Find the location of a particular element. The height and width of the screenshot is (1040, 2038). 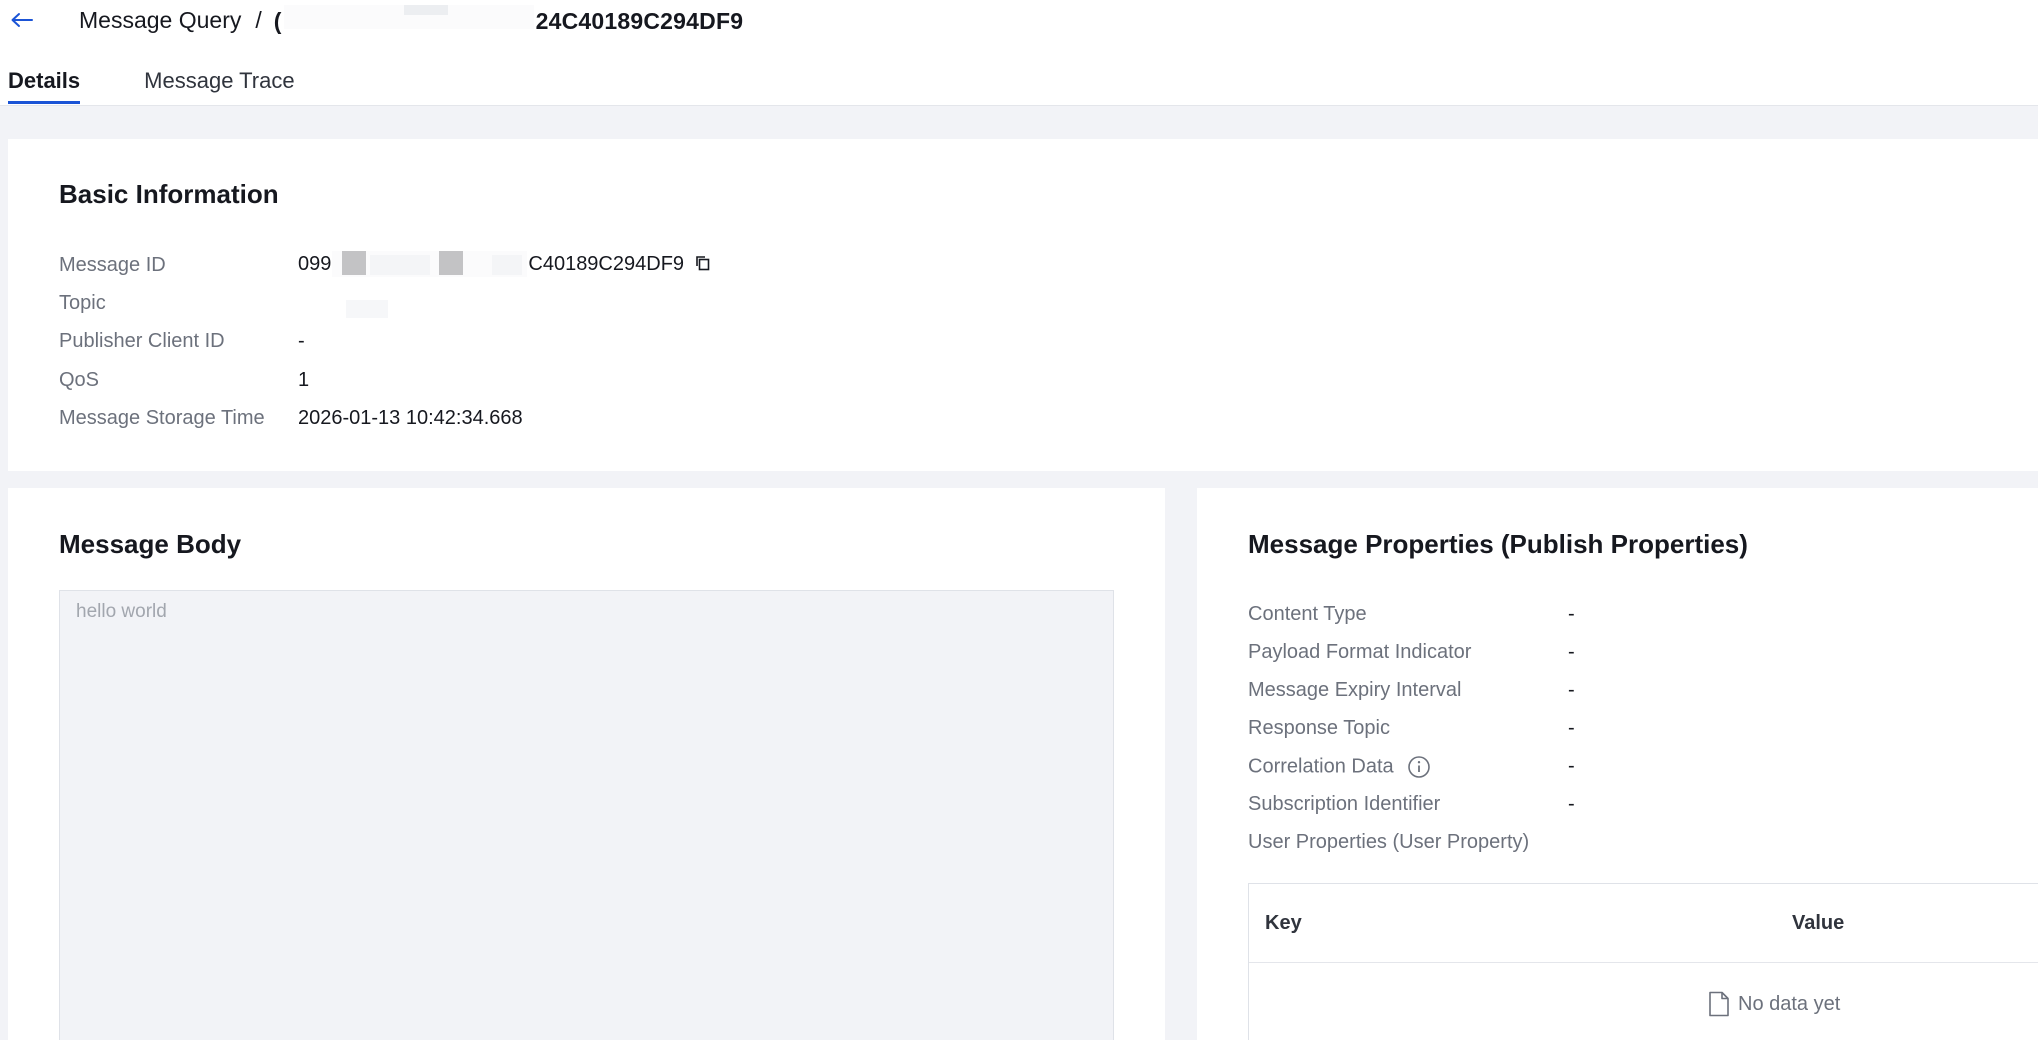

tab-details: Details is located at coordinates (44, 82).